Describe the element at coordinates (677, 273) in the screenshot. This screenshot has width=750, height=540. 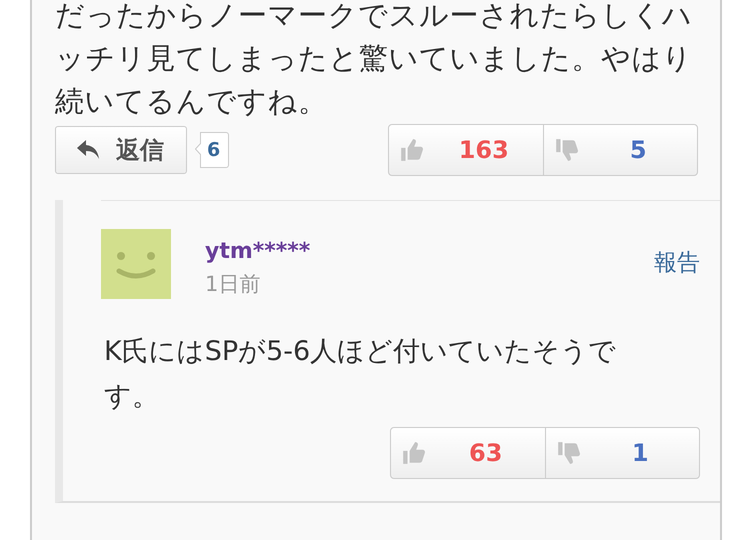
I see `report-link: 報告` at that location.